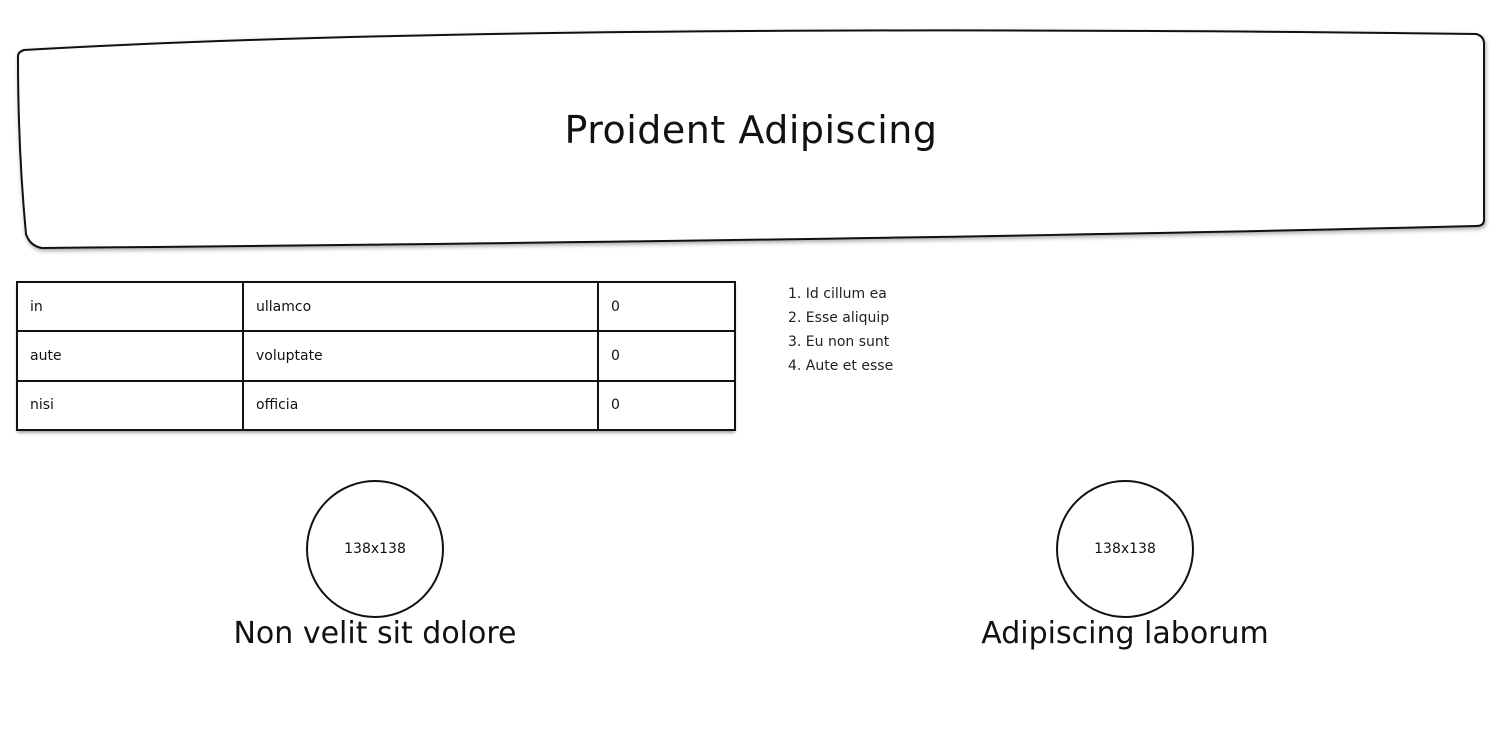 The image size is (1500, 752). Describe the element at coordinates (841, 366) in the screenshot. I see `list-item: 4. Aute et esse` at that location.